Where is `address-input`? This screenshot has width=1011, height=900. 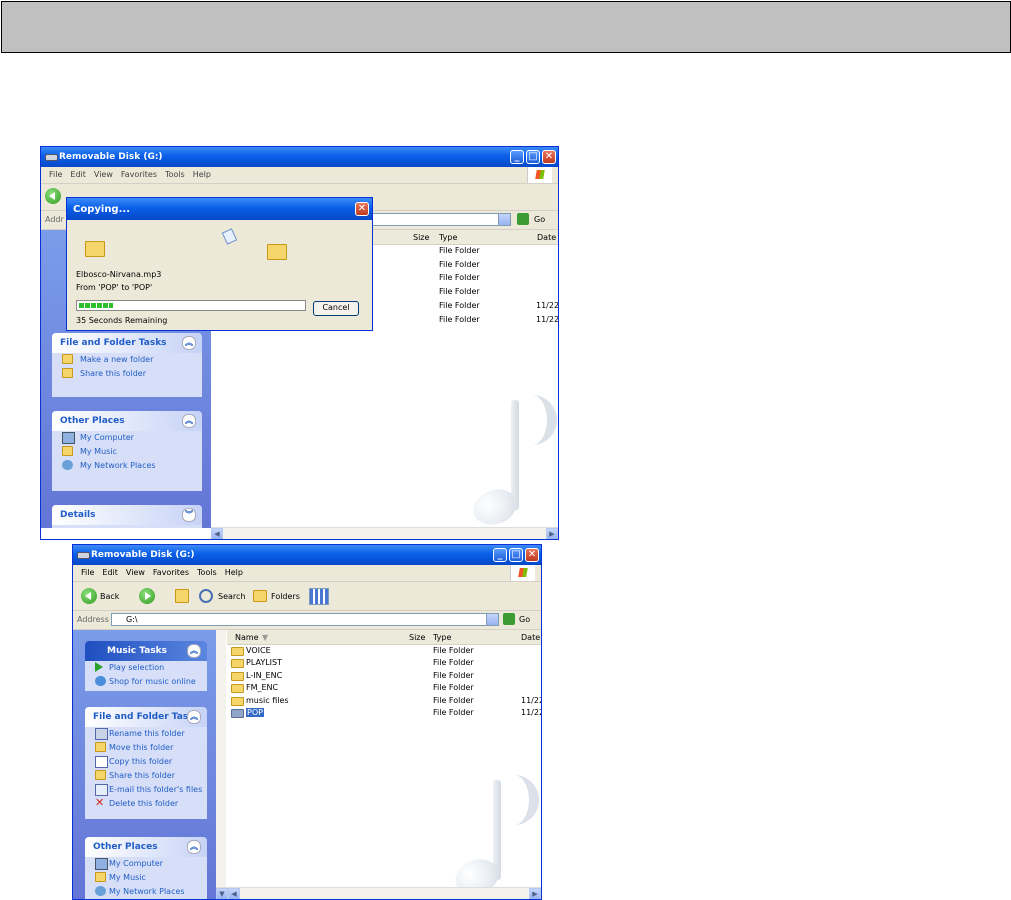
address-input is located at coordinates (441, 219).